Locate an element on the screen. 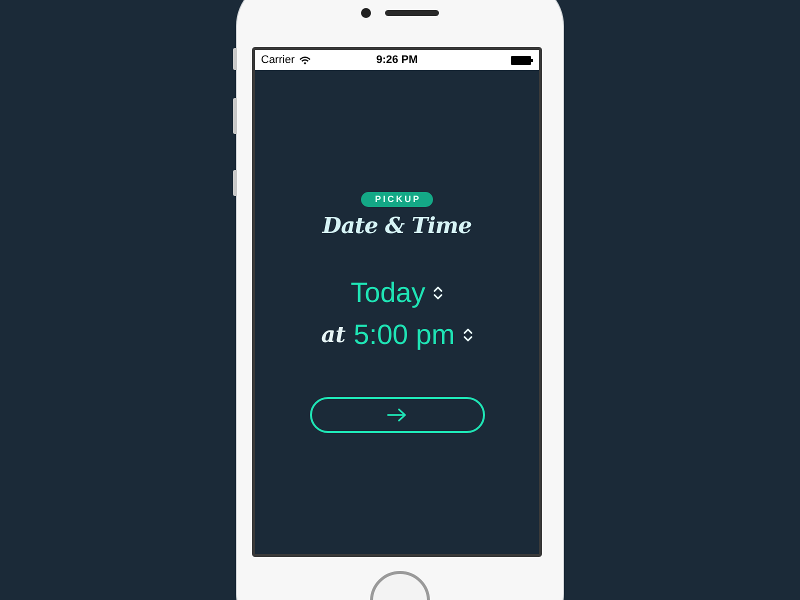 Image resolution: width=800 pixels, height=600 pixels. next-button is located at coordinates (397, 415).